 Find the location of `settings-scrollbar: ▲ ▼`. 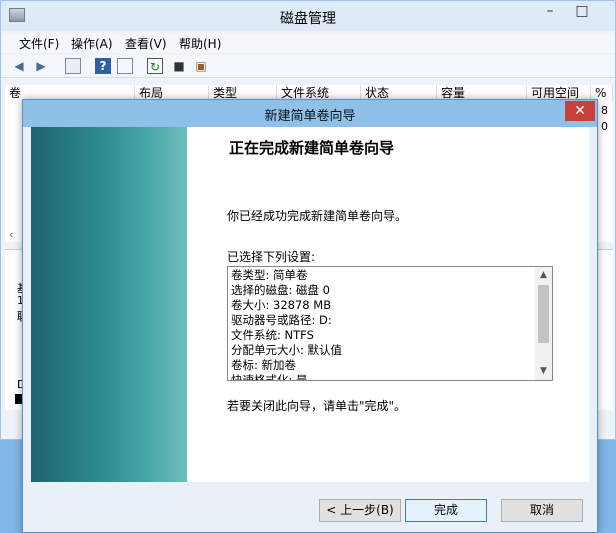

settings-scrollbar: ▲ ▼ is located at coordinates (543, 323).